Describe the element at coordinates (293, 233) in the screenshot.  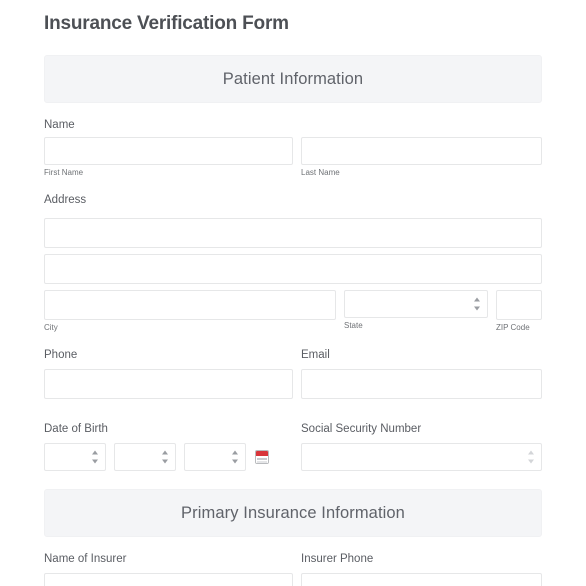
I see `address-street1-input` at that location.